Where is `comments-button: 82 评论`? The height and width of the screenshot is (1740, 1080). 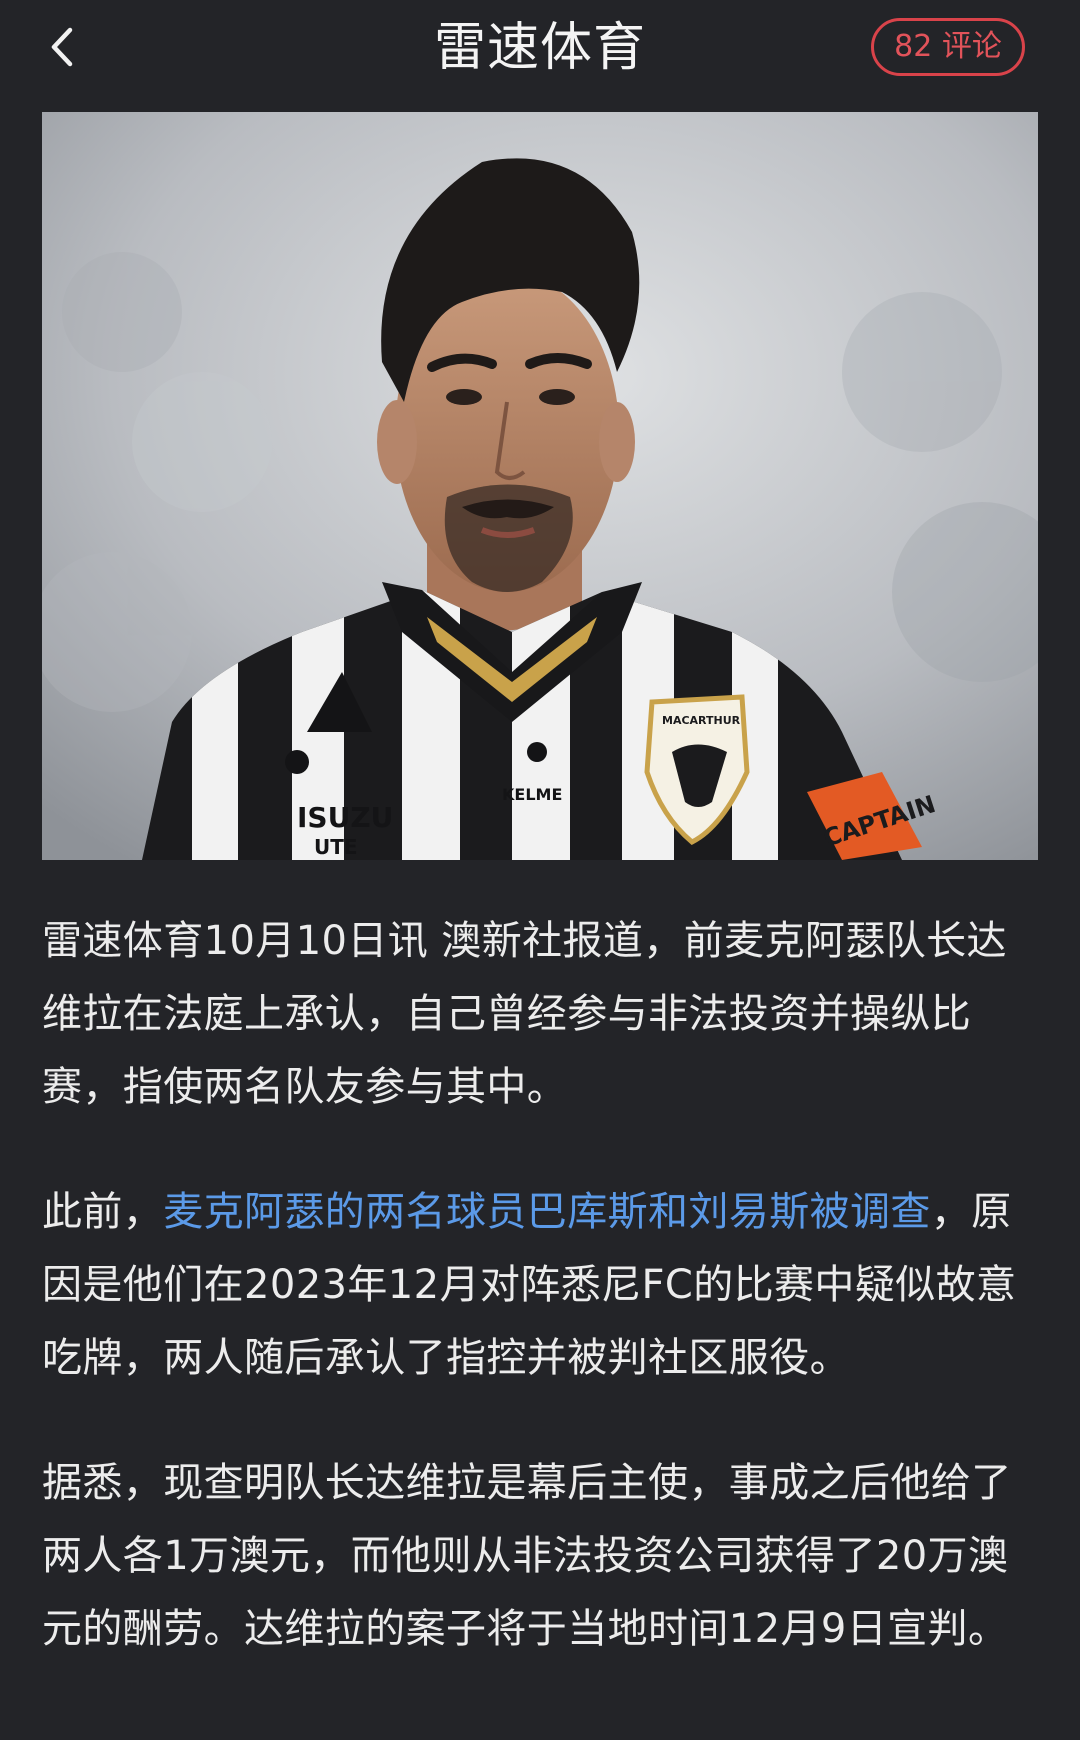 comments-button: 82 评论 is located at coordinates (948, 47).